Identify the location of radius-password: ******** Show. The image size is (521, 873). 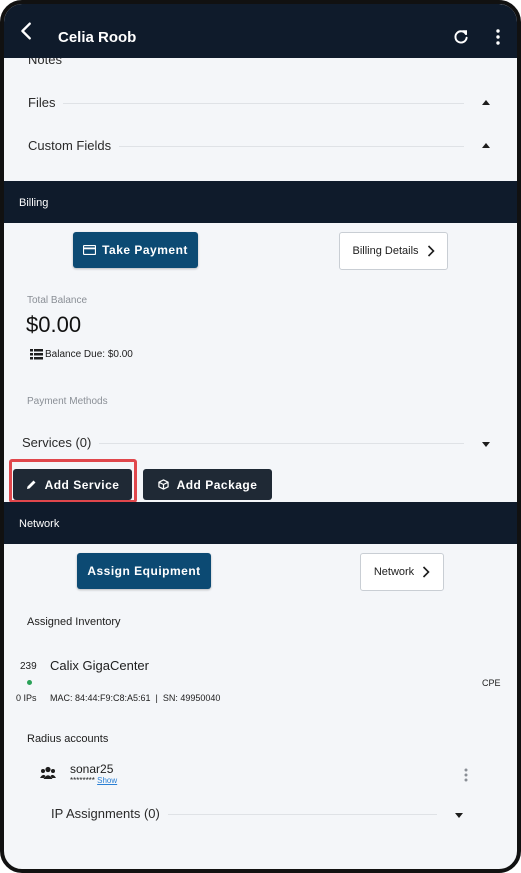
(93, 780).